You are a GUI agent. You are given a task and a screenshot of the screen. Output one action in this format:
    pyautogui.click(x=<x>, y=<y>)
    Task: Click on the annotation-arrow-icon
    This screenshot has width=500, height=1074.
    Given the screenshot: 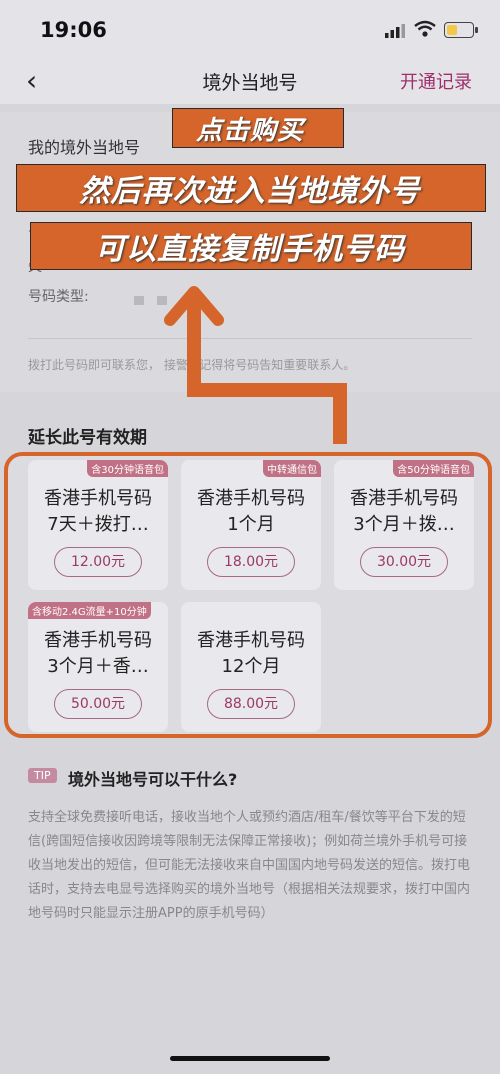 What is the action you would take?
    pyautogui.click(x=255, y=365)
    